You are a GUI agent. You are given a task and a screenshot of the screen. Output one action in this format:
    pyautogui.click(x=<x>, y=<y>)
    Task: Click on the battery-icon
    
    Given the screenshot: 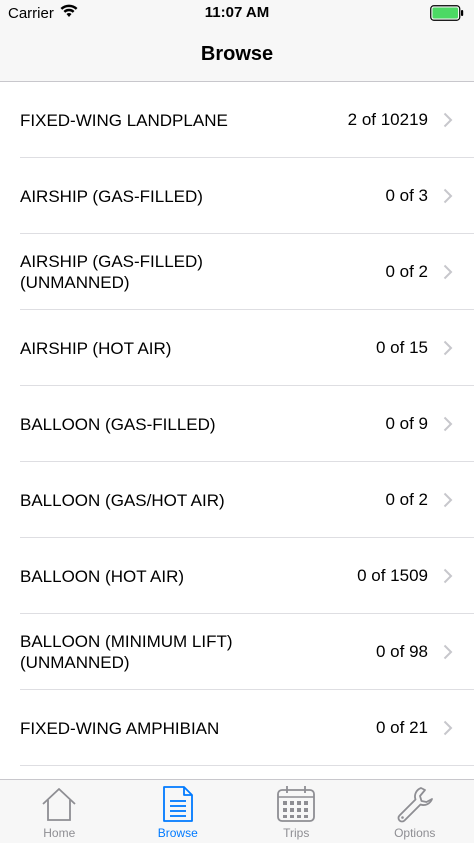 What is the action you would take?
    pyautogui.click(x=447, y=13)
    